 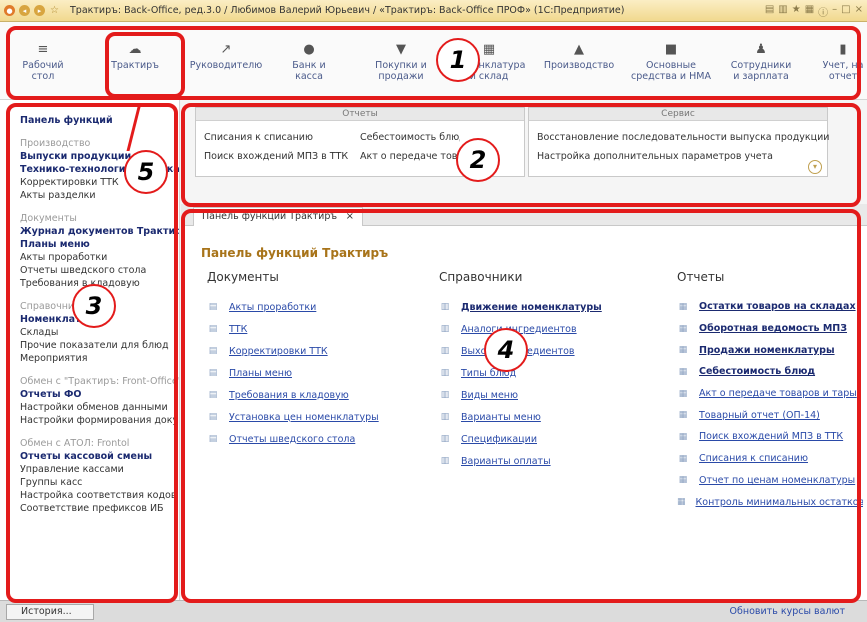 What do you see at coordinates (845, 11) in the screenshot?
I see `maximize-icon: □` at bounding box center [845, 11].